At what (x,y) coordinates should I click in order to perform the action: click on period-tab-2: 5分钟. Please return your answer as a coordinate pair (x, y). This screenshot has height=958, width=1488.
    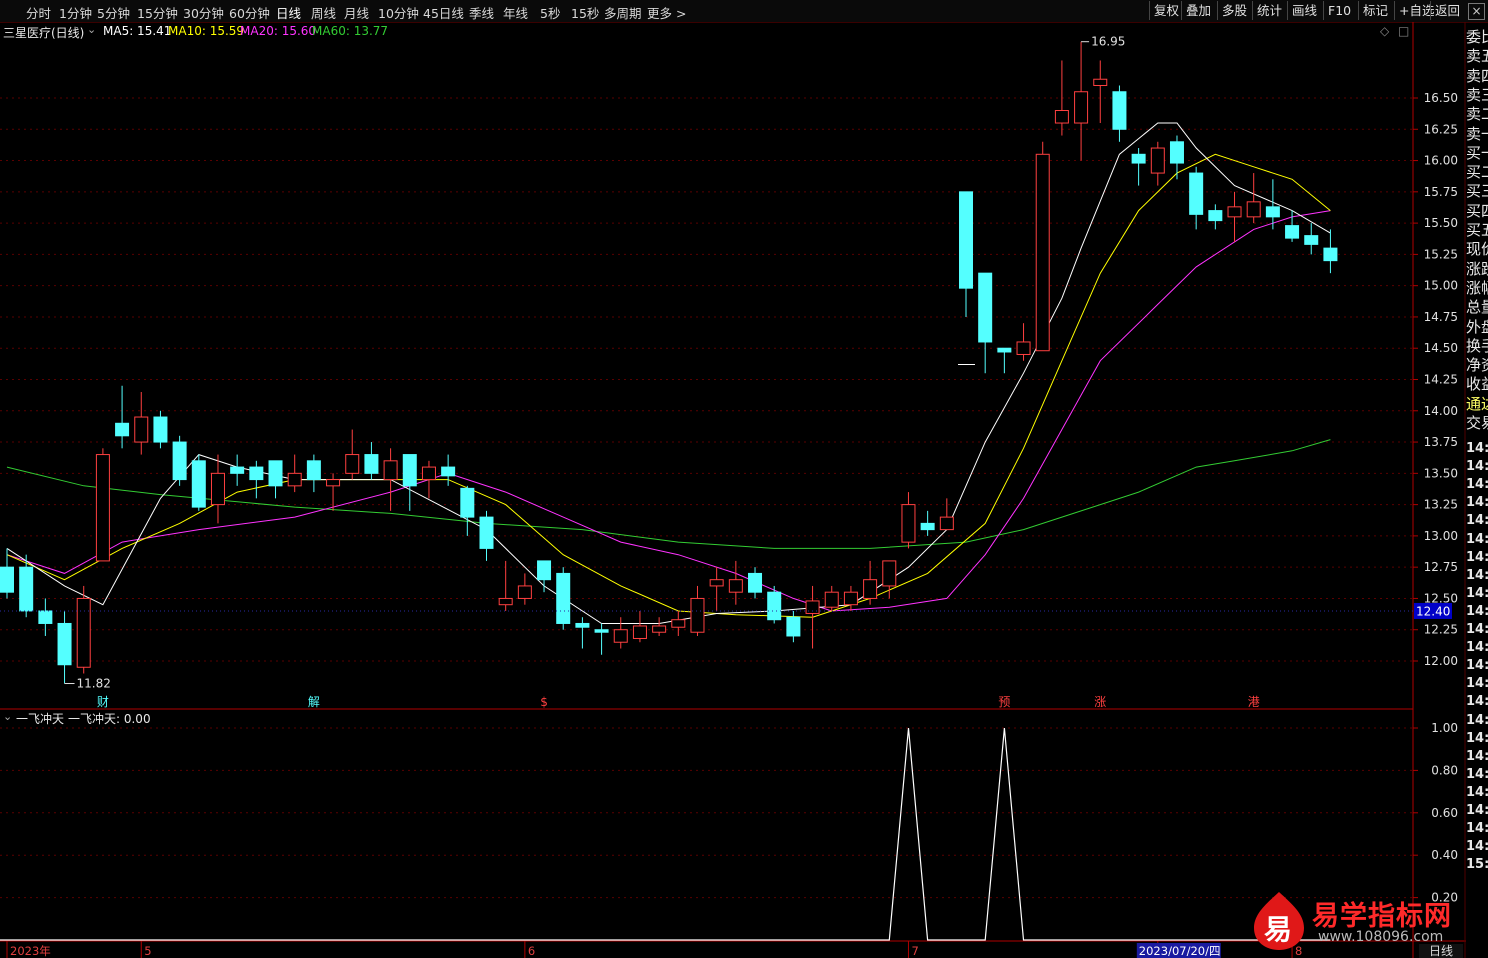
    Looking at the image, I should click on (113, 12).